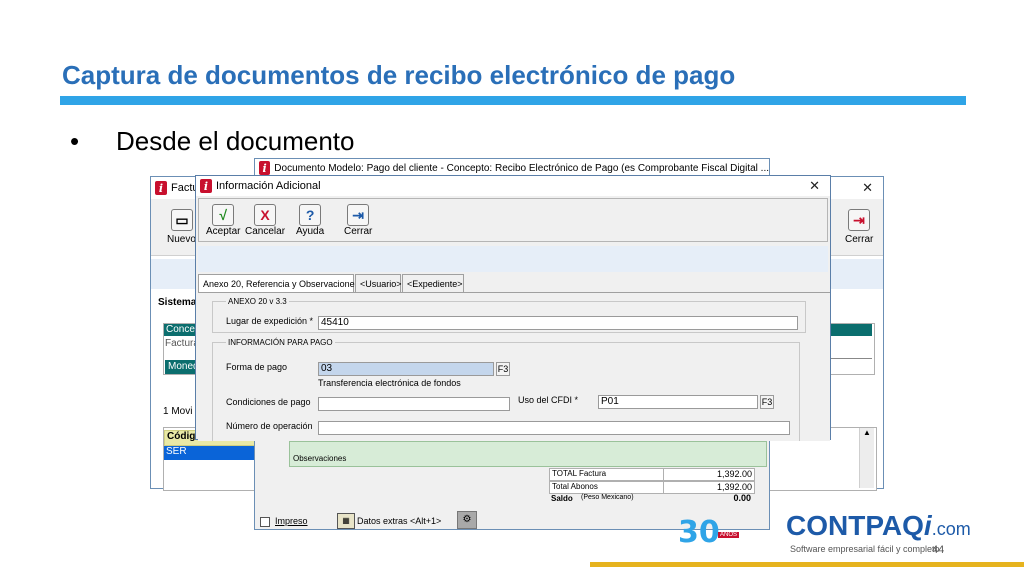 This screenshot has width=1024, height=576. I want to click on page-number: 44, so click(938, 550).